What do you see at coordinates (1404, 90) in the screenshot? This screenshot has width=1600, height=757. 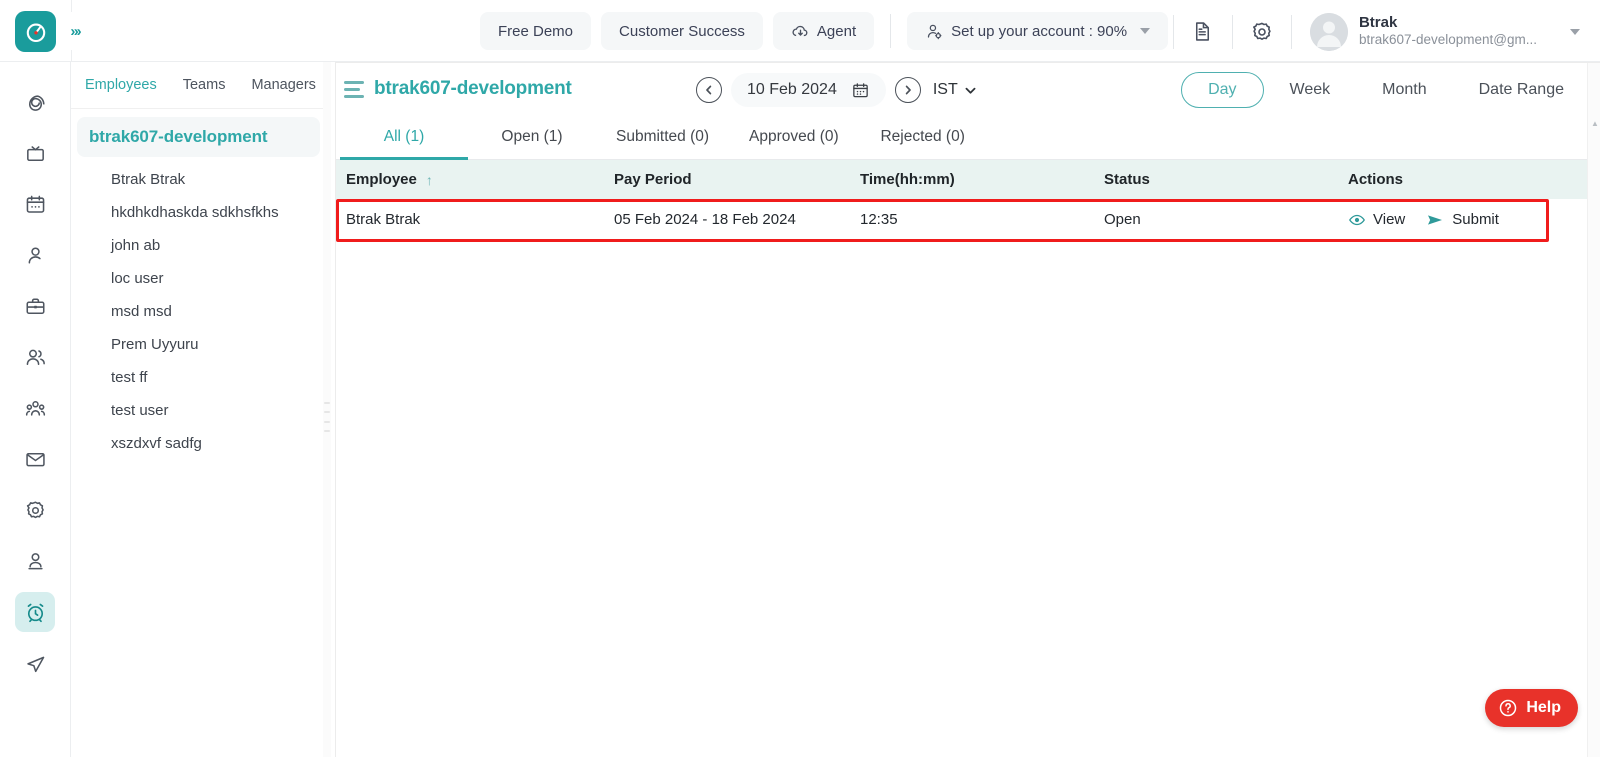 I see `view-option-month: Month` at bounding box center [1404, 90].